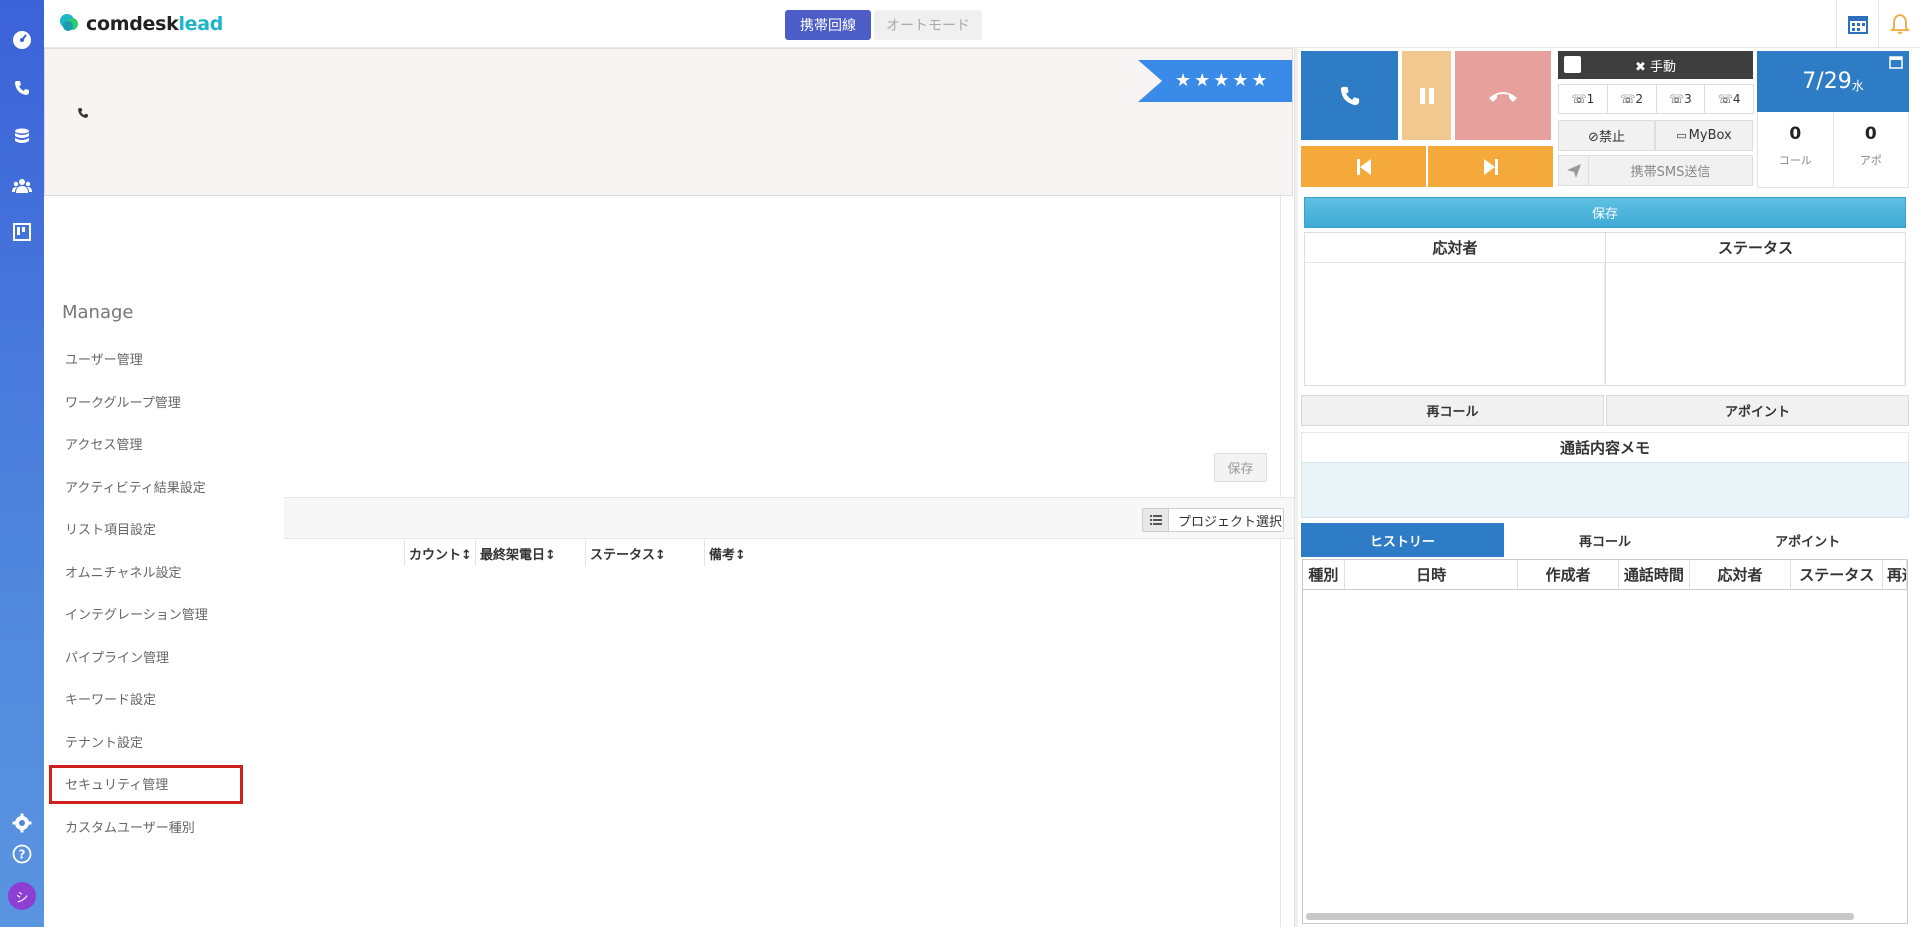 Image resolution: width=1920 pixels, height=927 pixels. Describe the element at coordinates (1432, 574) in the screenshot. I see `history-col-datetime: 日時` at that location.